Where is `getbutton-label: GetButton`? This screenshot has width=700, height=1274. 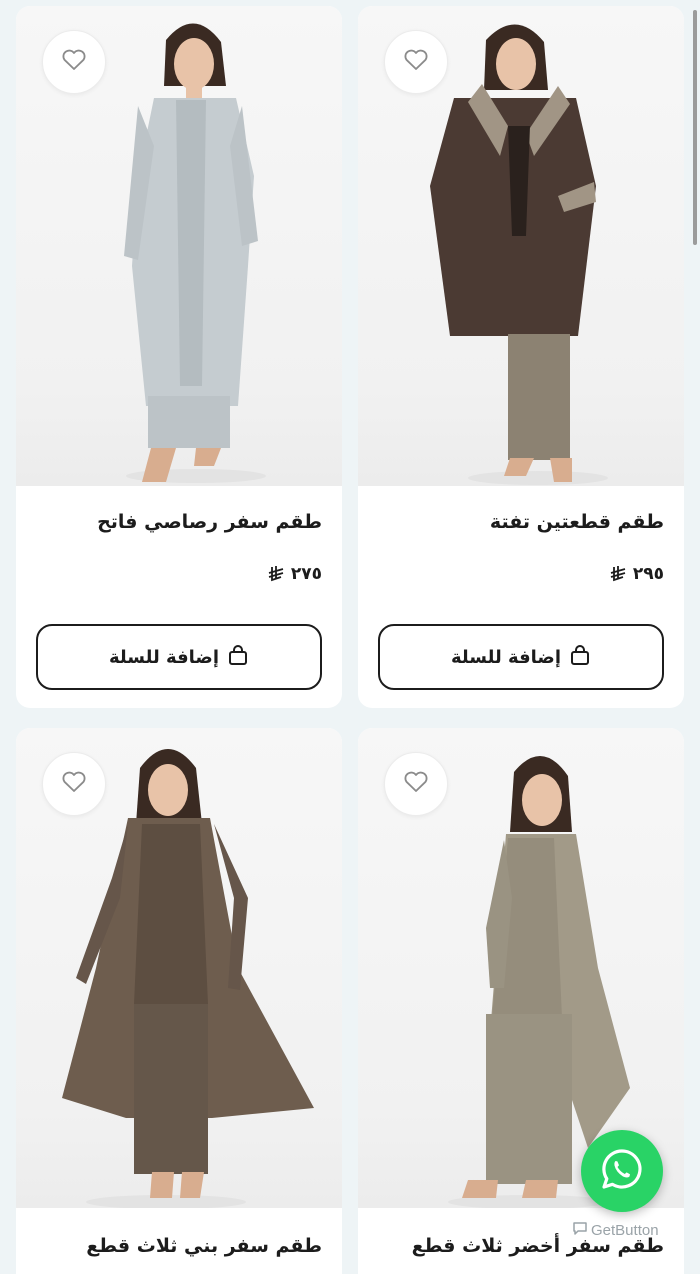
getbutton-label: GetButton is located at coordinates (625, 1230).